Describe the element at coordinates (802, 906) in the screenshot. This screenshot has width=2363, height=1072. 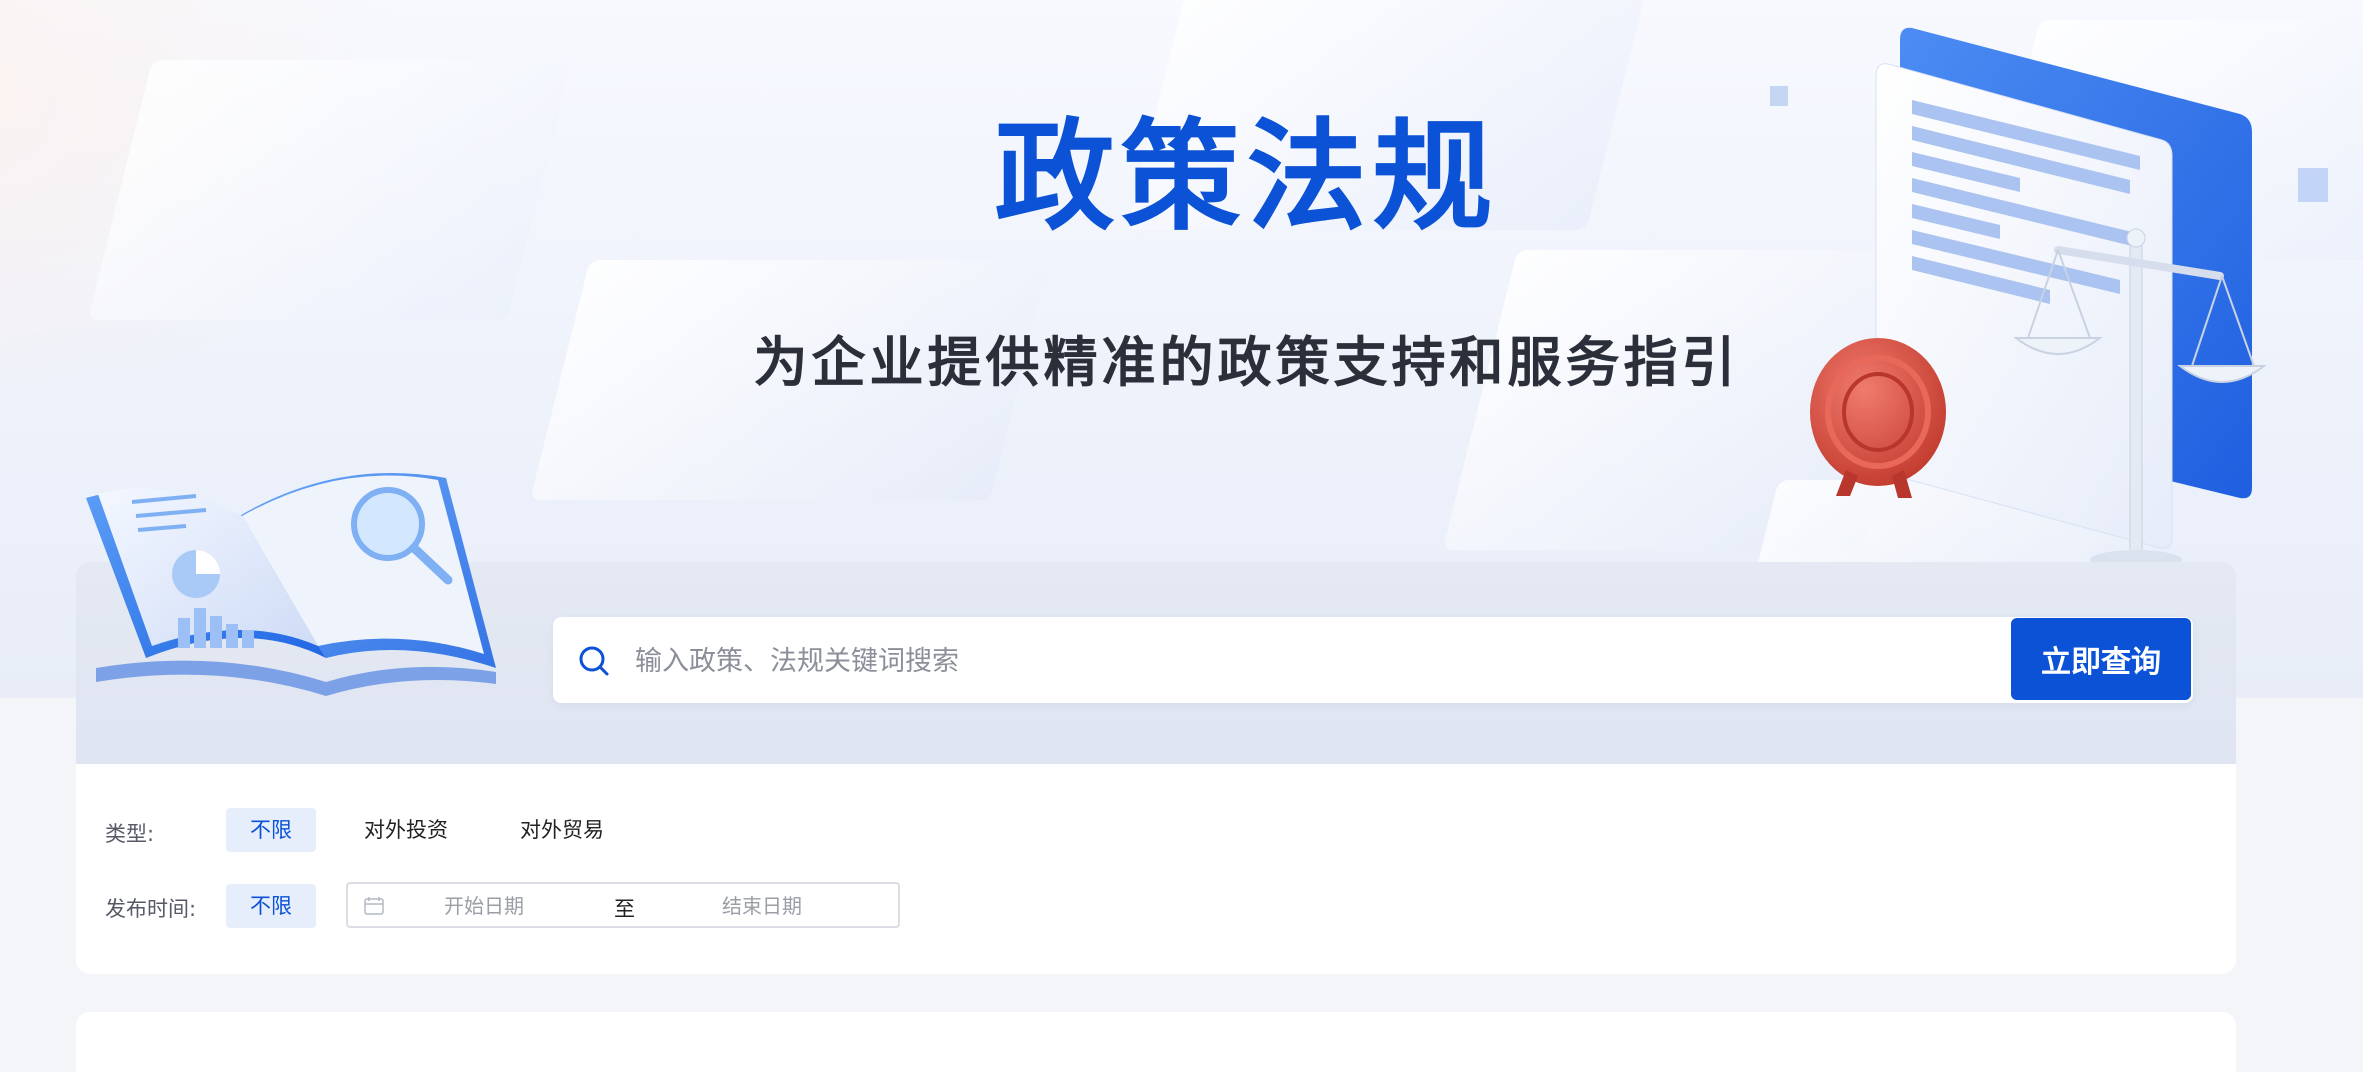
I see `end-date-input` at that location.